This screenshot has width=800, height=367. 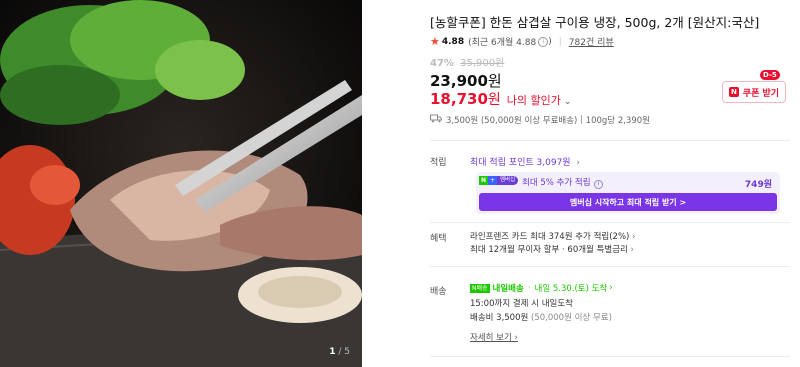 I want to click on sale-price-value: 23,900, so click(x=459, y=81).